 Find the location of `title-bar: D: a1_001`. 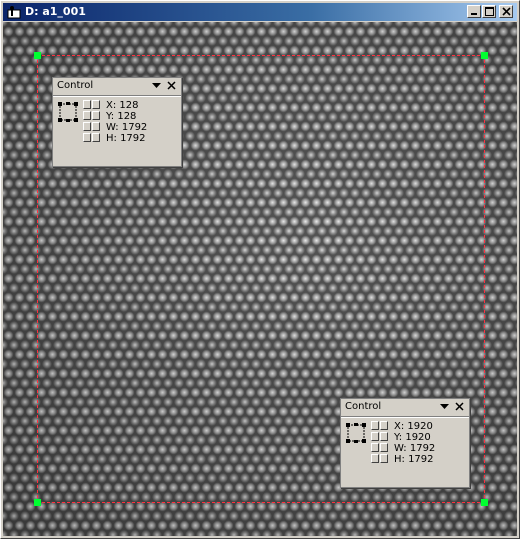

title-bar: D: a1_001 is located at coordinates (260, 12).